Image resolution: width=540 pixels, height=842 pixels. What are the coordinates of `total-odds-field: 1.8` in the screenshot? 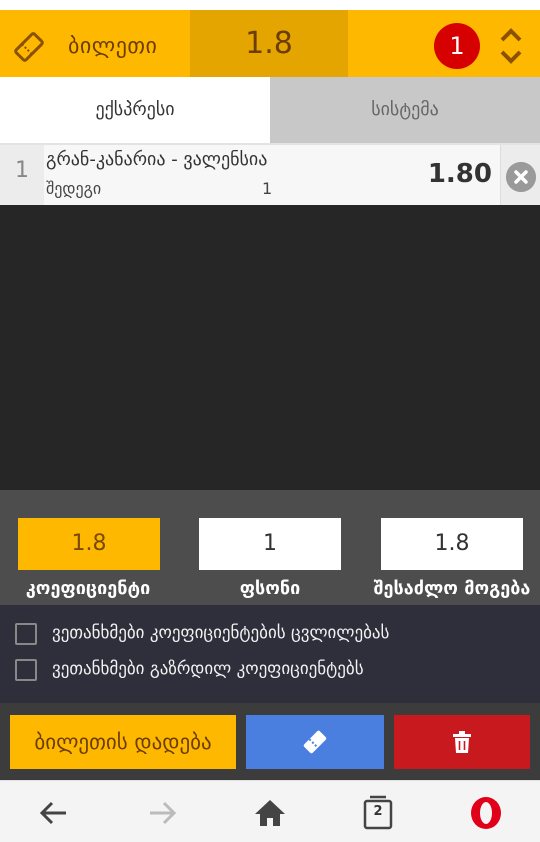 It's located at (89, 544).